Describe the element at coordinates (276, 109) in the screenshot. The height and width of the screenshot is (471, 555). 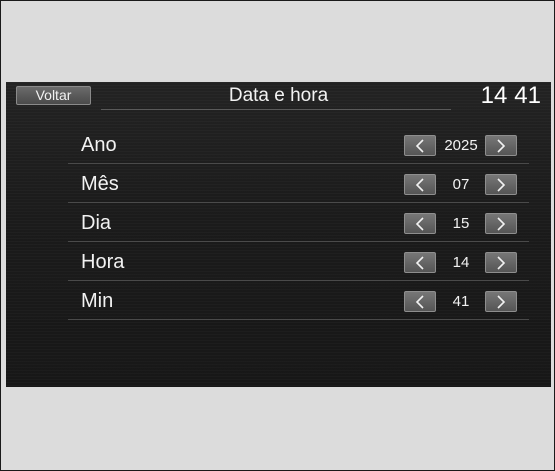
I see `header-divider` at that location.